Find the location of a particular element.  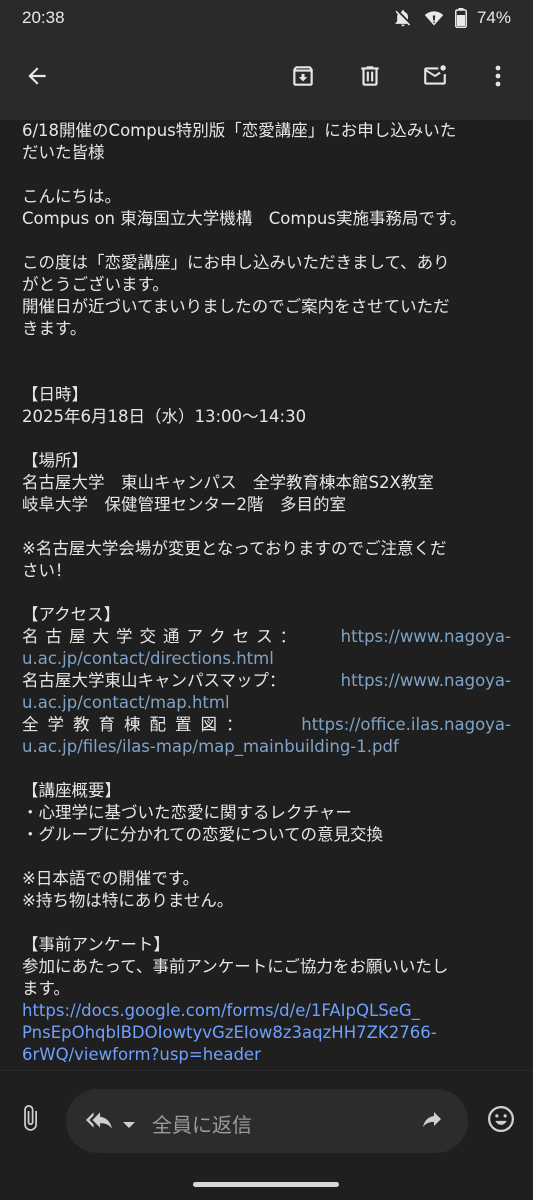

dropdown-icon is located at coordinates (129, 1124).